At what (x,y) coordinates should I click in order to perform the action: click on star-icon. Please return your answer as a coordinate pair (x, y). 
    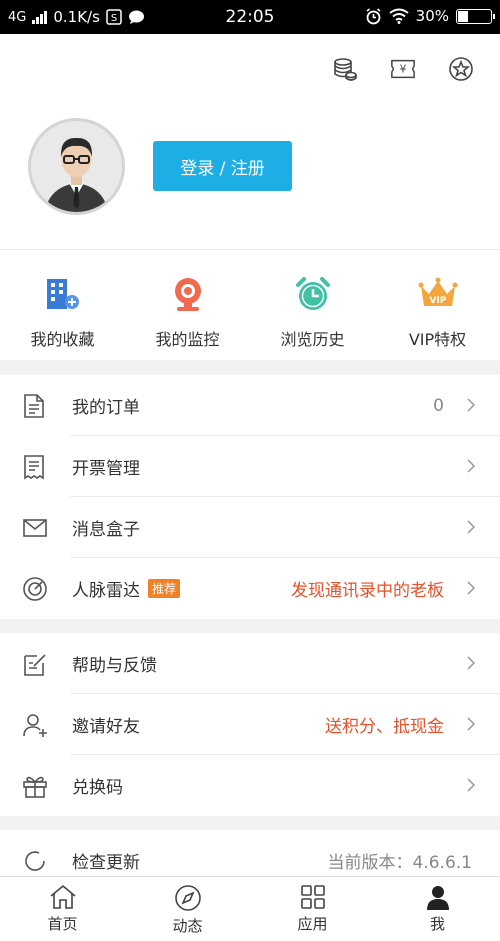
    Looking at the image, I should click on (461, 69).